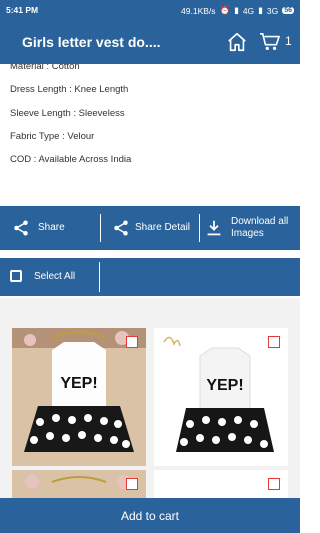 Image resolution: width=320 pixels, height=533 pixels. Describe the element at coordinates (67, 113) in the screenshot. I see `detail-sleeve-length: Sleeve Length : Sleeveless` at that location.